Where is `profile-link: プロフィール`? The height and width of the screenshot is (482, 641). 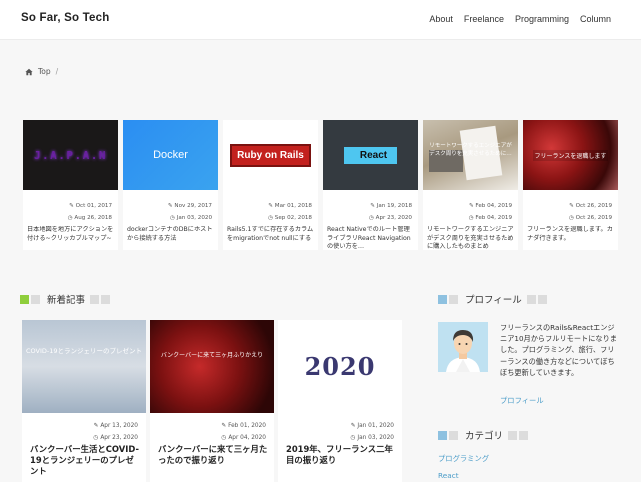
profile-link: プロフィール is located at coordinates (522, 401).